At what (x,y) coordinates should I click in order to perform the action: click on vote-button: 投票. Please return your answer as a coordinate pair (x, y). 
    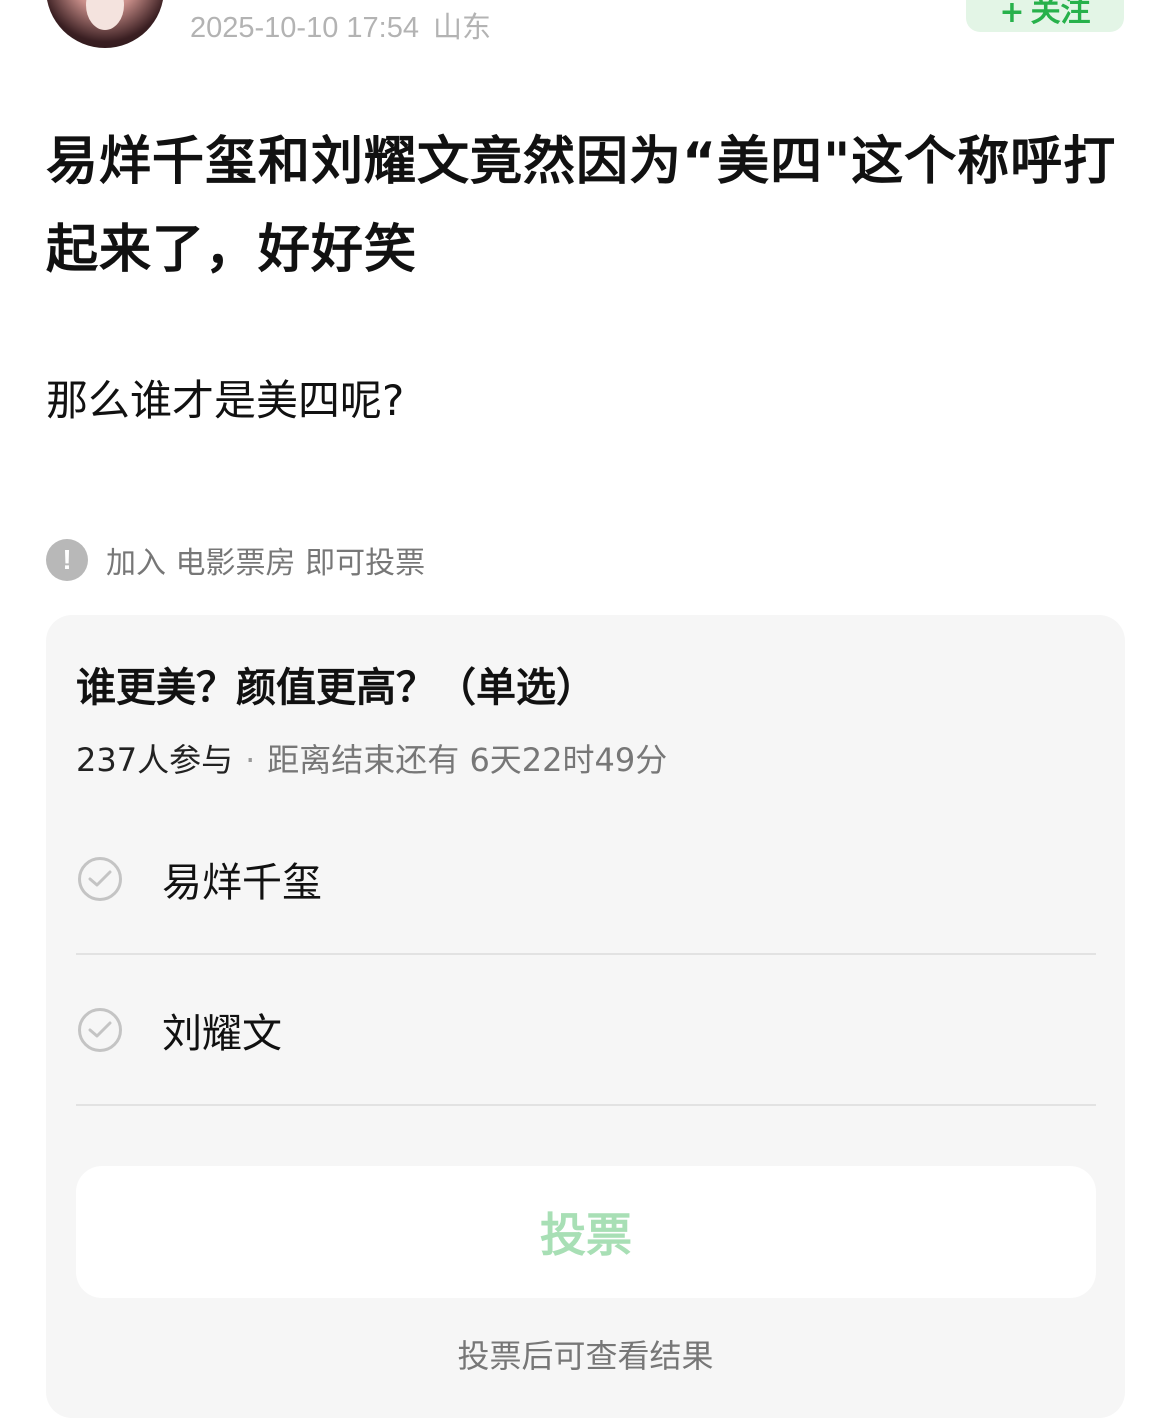
    Looking at the image, I should click on (586, 1232).